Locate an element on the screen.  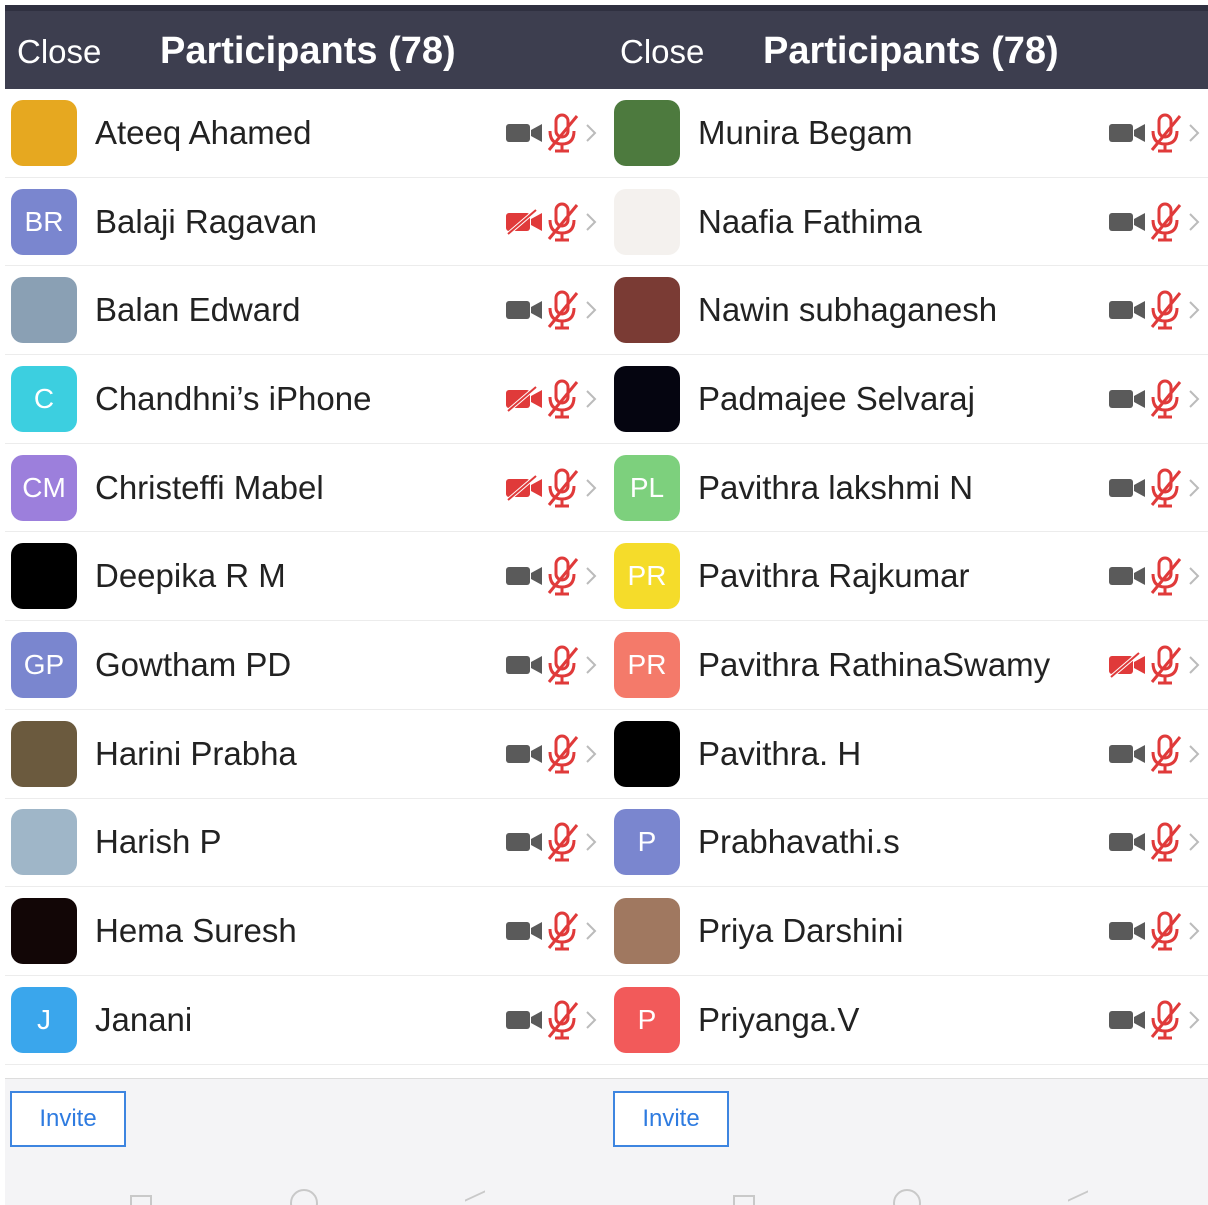
participant-row: Harini Prabha is located at coordinates (306, 754).